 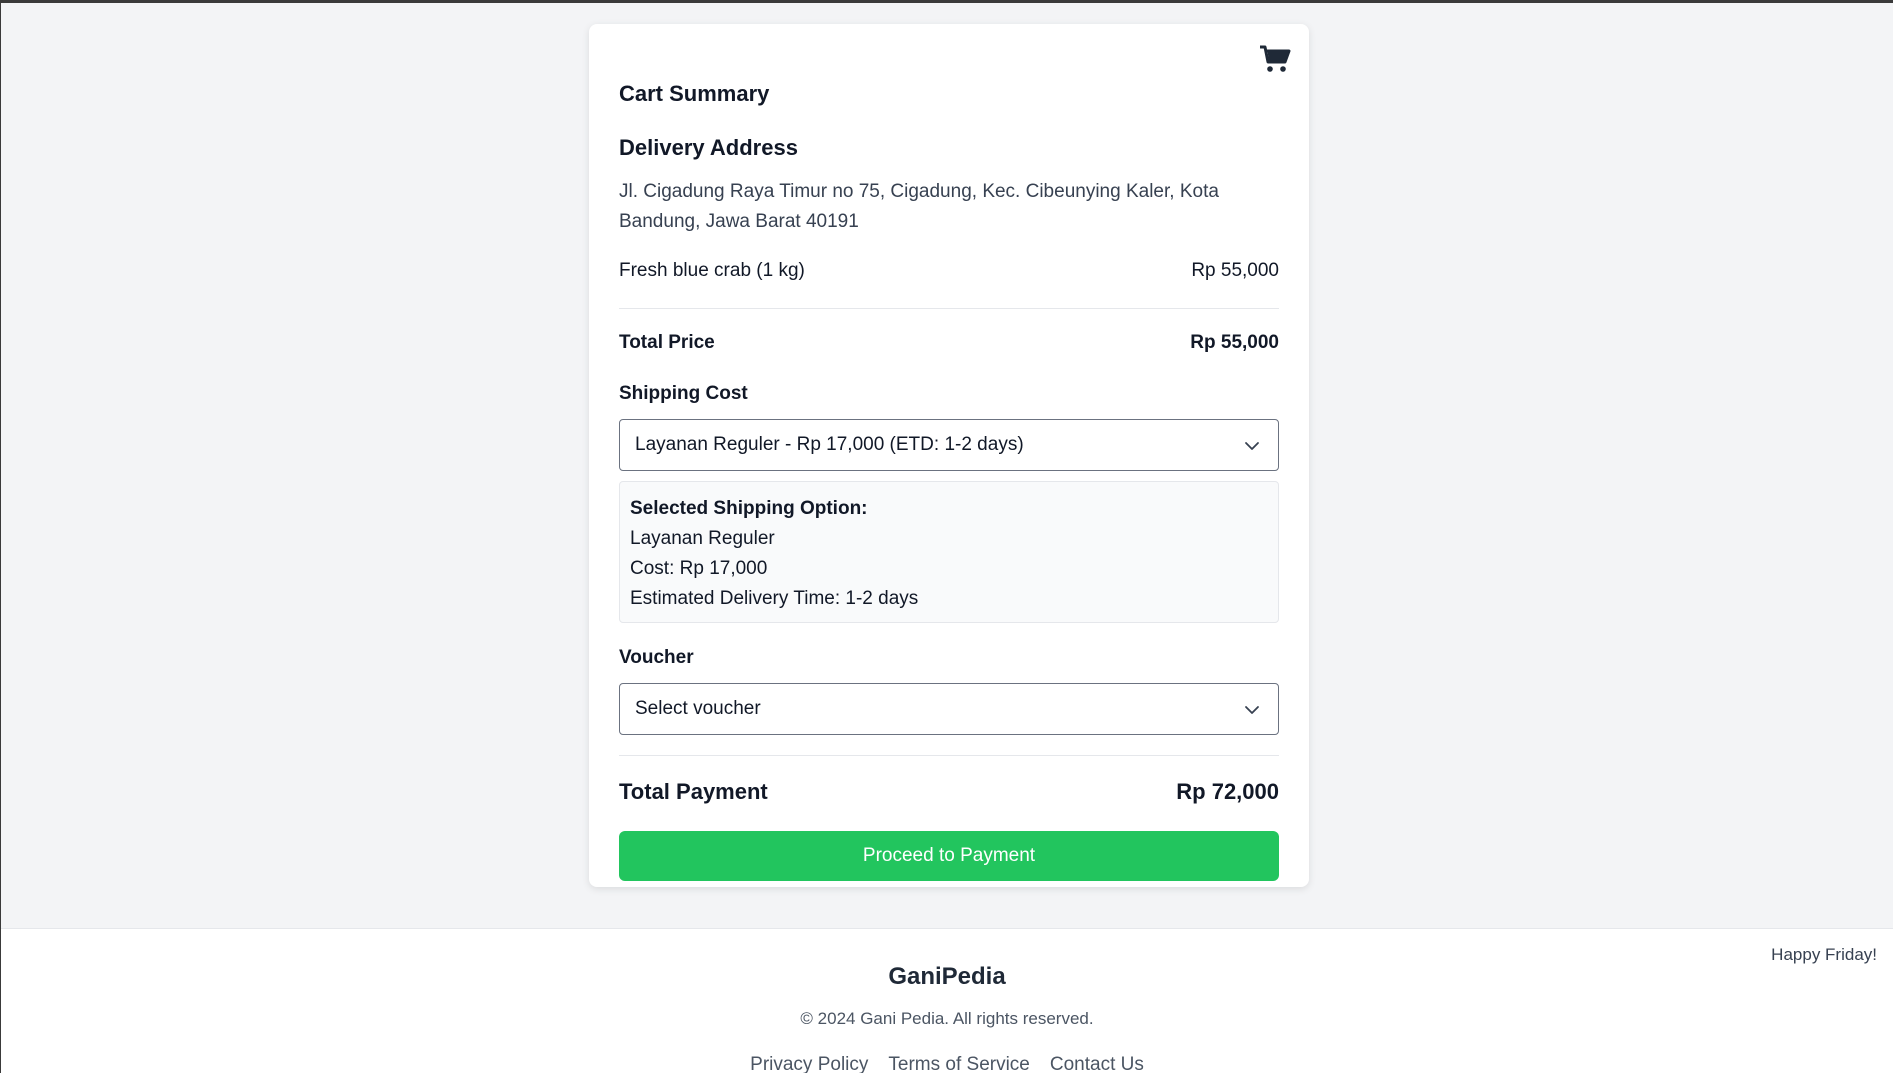 What do you see at coordinates (949, 856) in the screenshot?
I see `proceed-to-payment-button: Proceed to Payment` at bounding box center [949, 856].